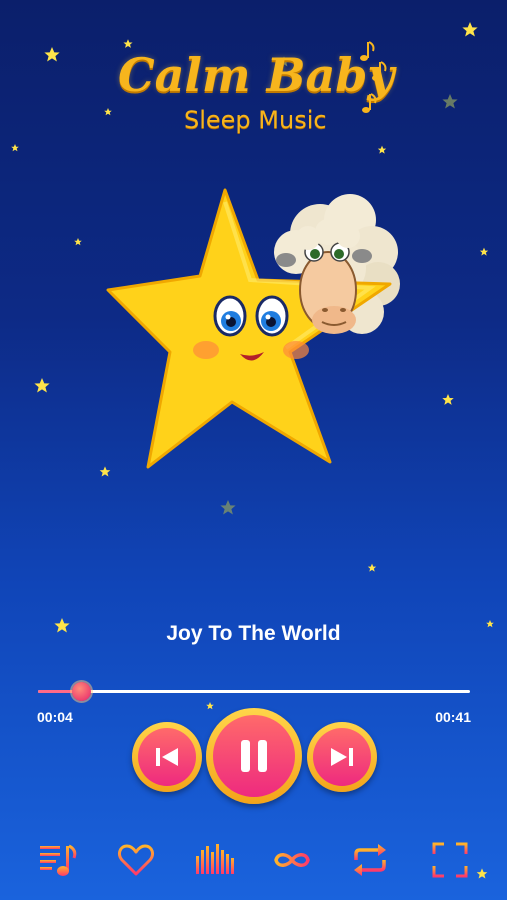  What do you see at coordinates (255, 120) in the screenshot?
I see `app-subtitle: Sleep Music` at bounding box center [255, 120].